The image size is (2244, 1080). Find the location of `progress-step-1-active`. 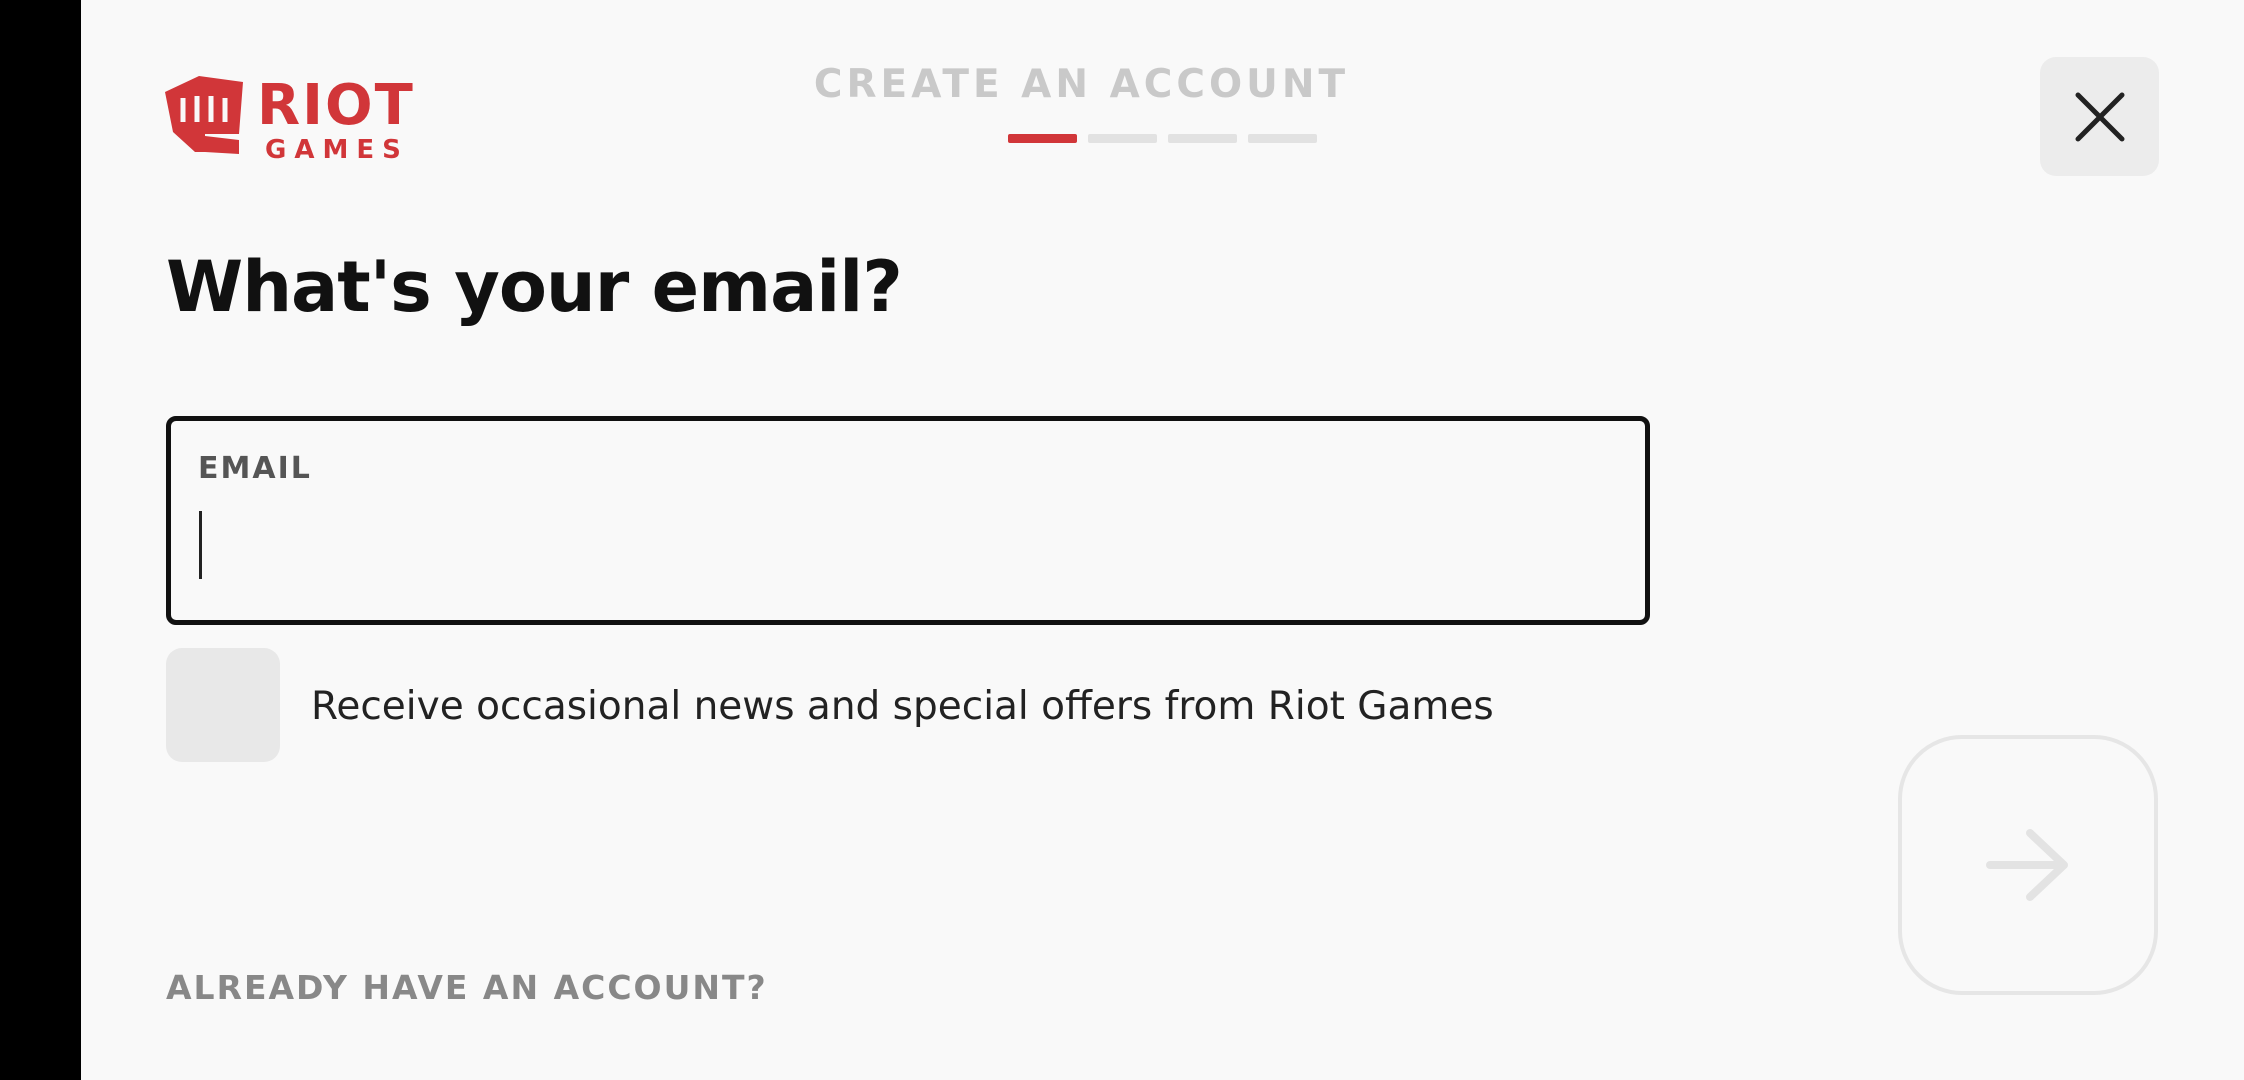

progress-step-1-active is located at coordinates (1042, 138).